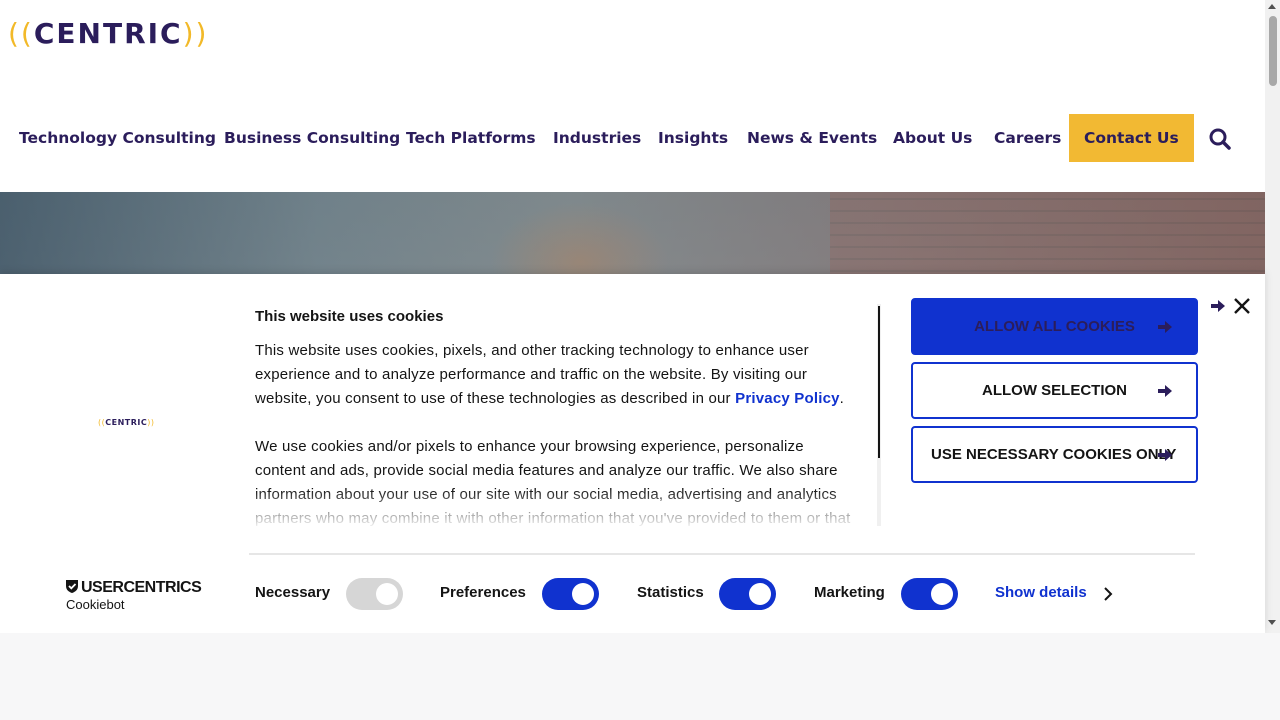  I want to click on chevron-right-icon, so click(1108, 594).